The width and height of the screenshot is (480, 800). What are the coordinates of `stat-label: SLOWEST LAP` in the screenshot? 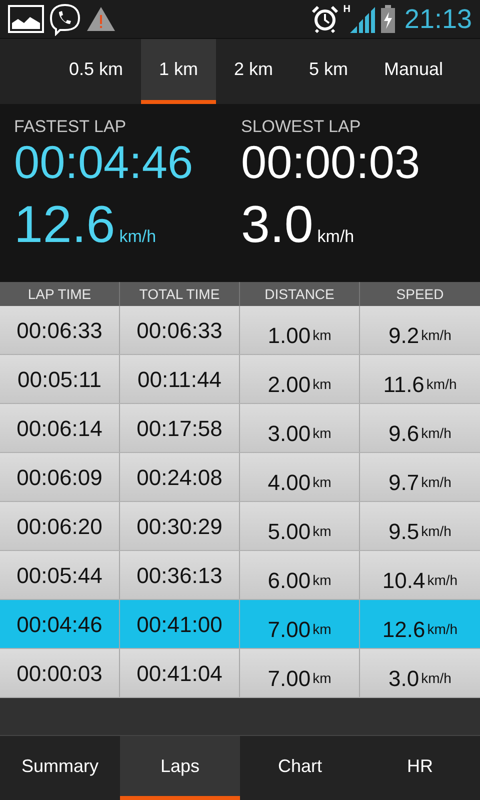 It's located at (301, 126).